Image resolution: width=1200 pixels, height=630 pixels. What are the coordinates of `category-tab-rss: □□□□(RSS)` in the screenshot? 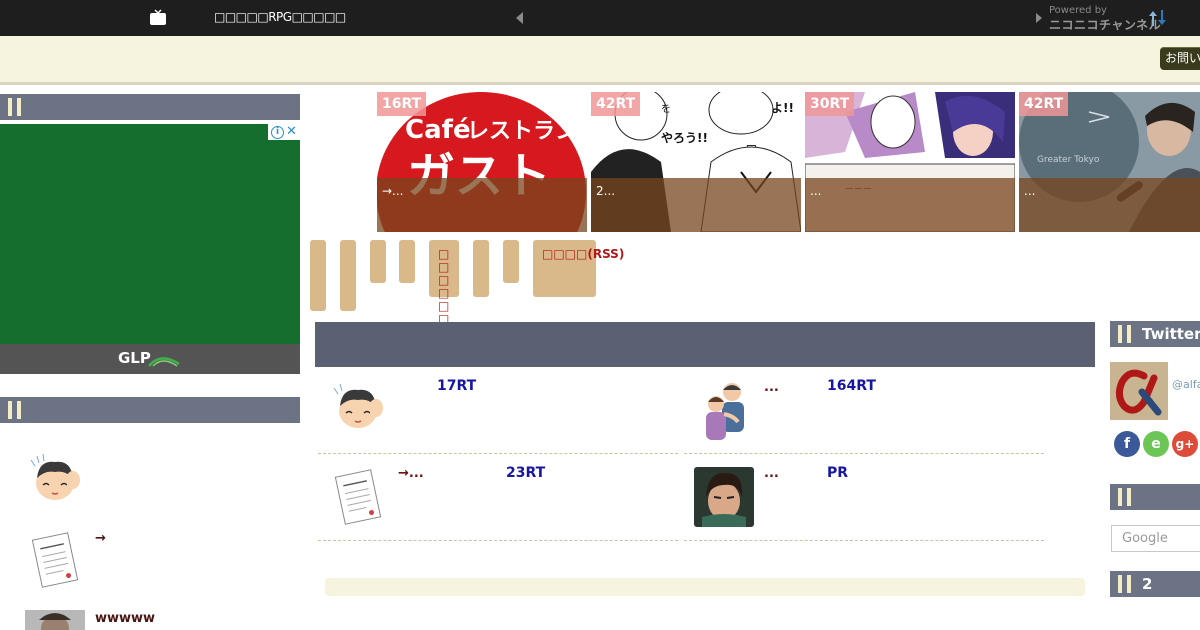 It's located at (578, 268).